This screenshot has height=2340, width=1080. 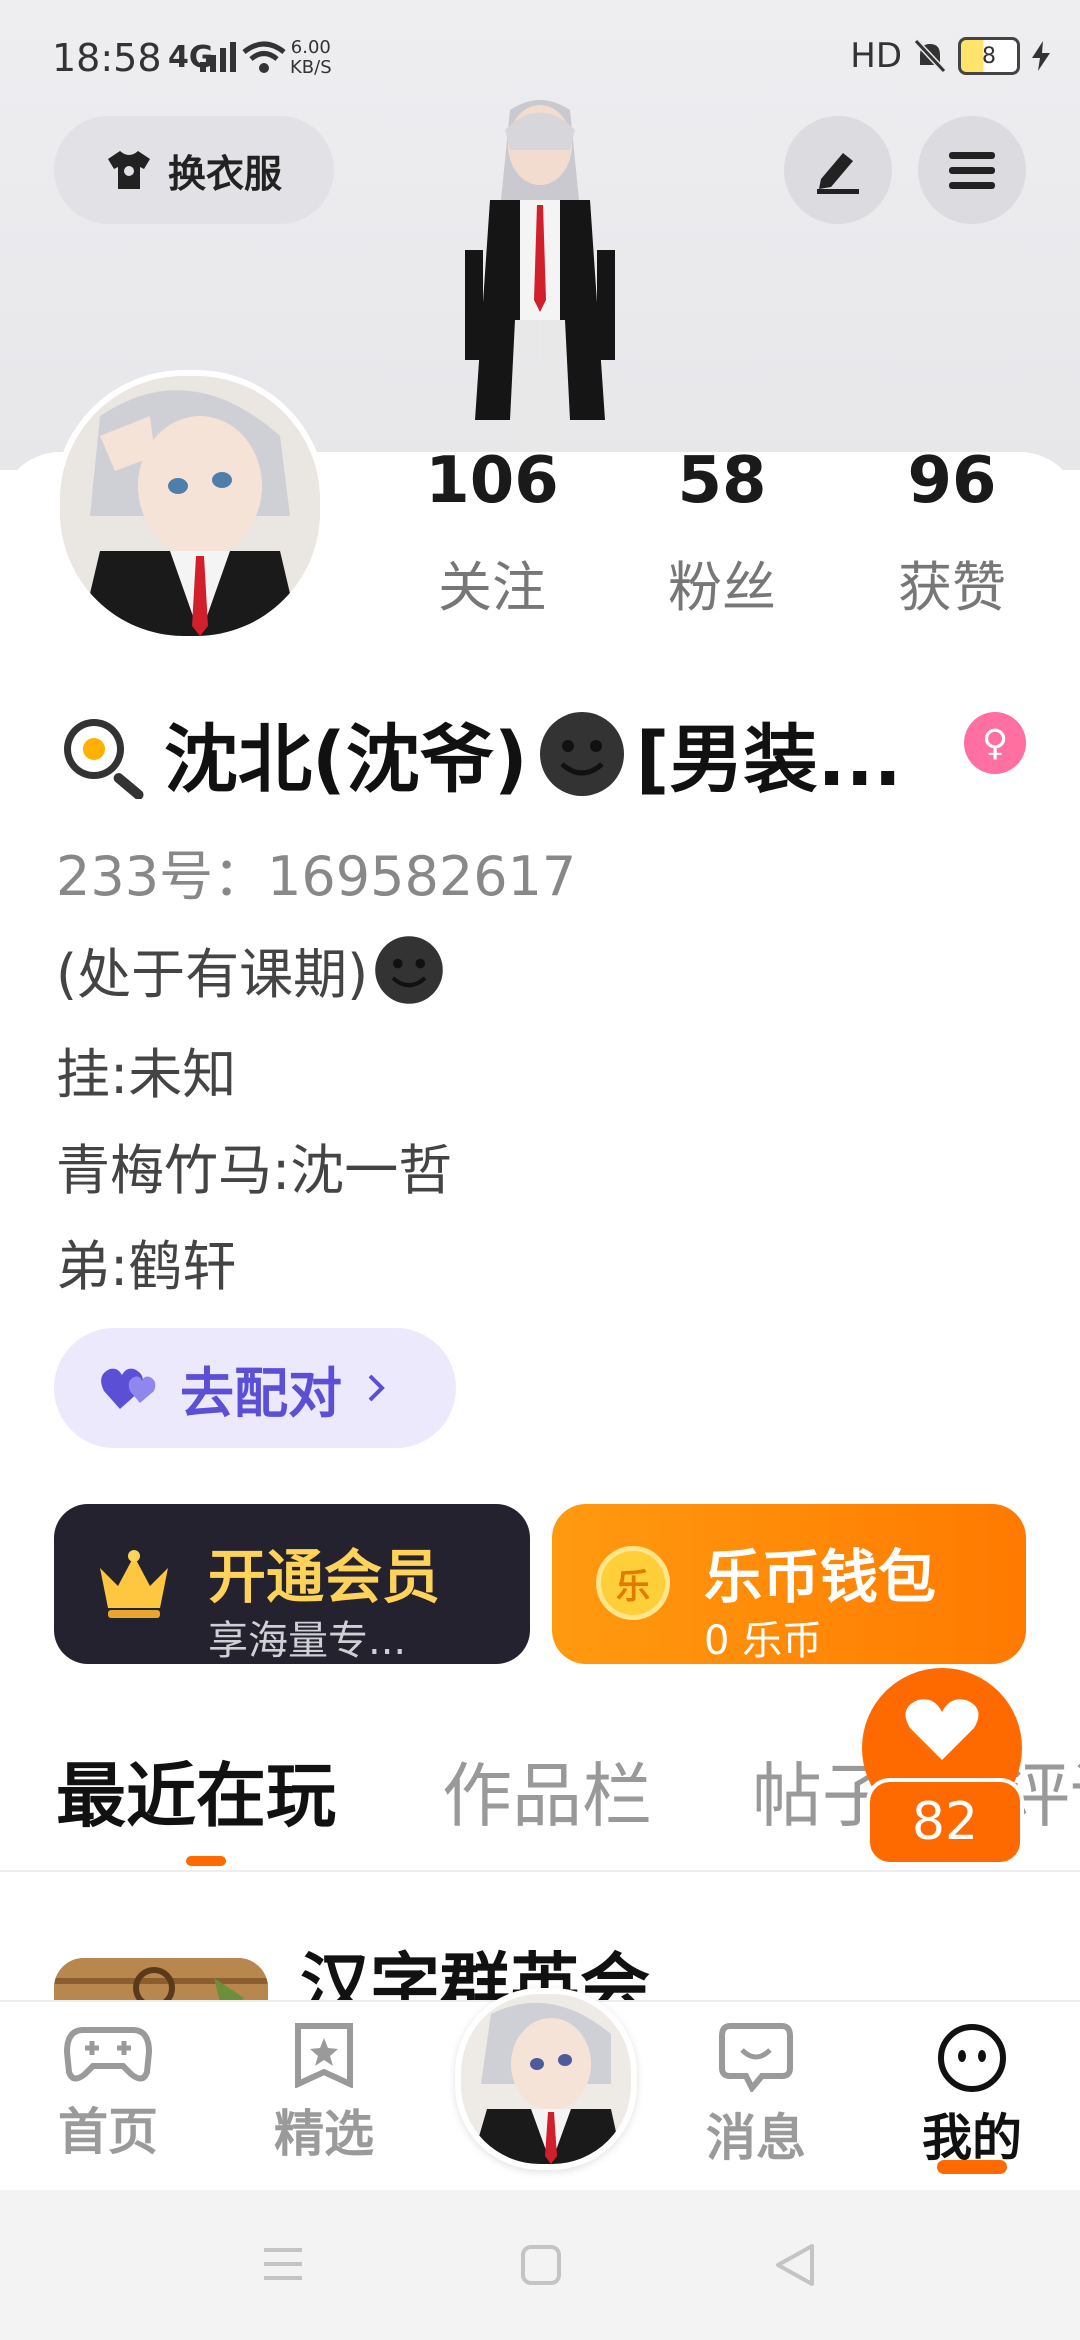 I want to click on nav-featured: 精选, so click(x=324, y=2097).